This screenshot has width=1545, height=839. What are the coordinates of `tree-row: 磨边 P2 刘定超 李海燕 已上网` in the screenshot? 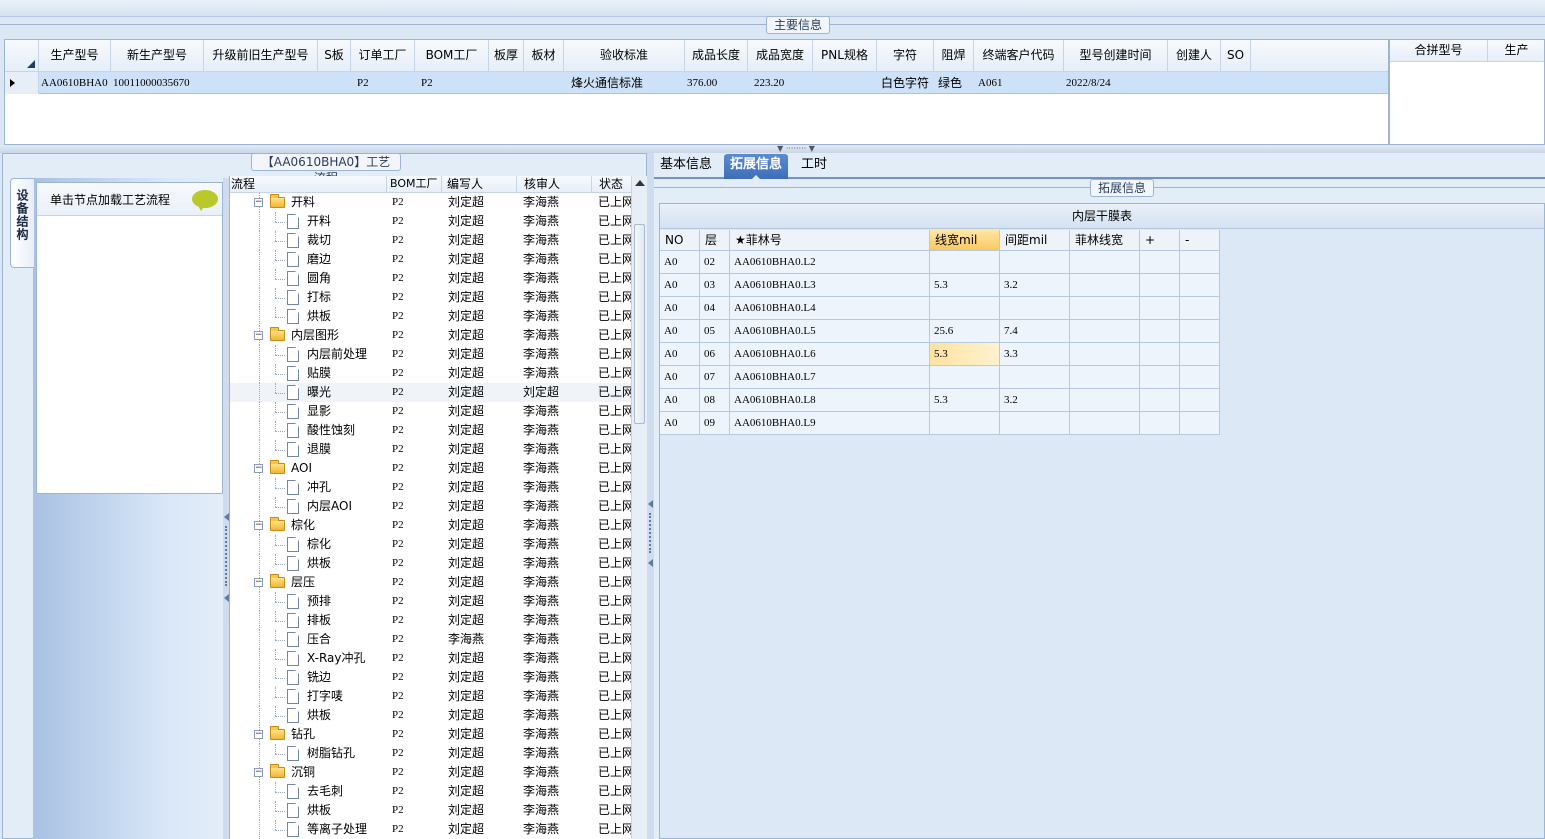 It's located at (430, 259).